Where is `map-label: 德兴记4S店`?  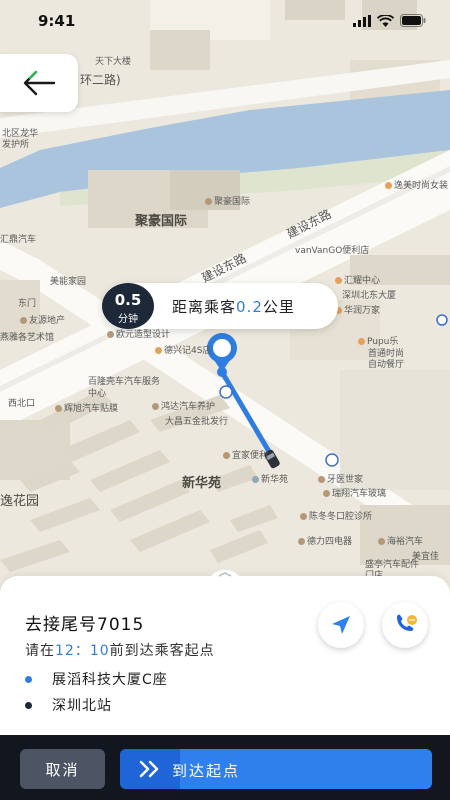 map-label: 德兴记4S店 is located at coordinates (183, 351).